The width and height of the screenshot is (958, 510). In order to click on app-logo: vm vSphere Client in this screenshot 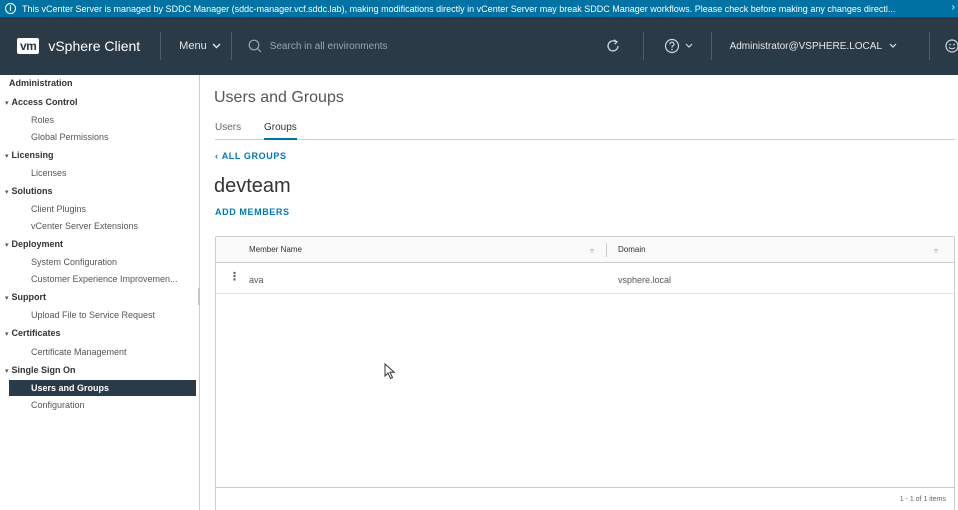, I will do `click(78, 46)`.